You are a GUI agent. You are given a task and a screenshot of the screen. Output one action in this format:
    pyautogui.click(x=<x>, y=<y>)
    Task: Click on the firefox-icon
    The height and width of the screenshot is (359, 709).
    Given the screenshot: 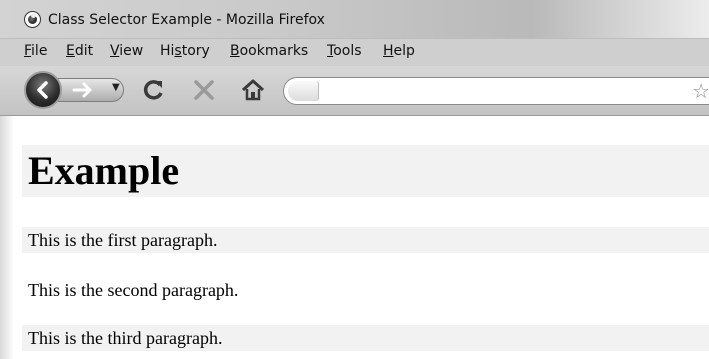 What is the action you would take?
    pyautogui.click(x=32, y=19)
    